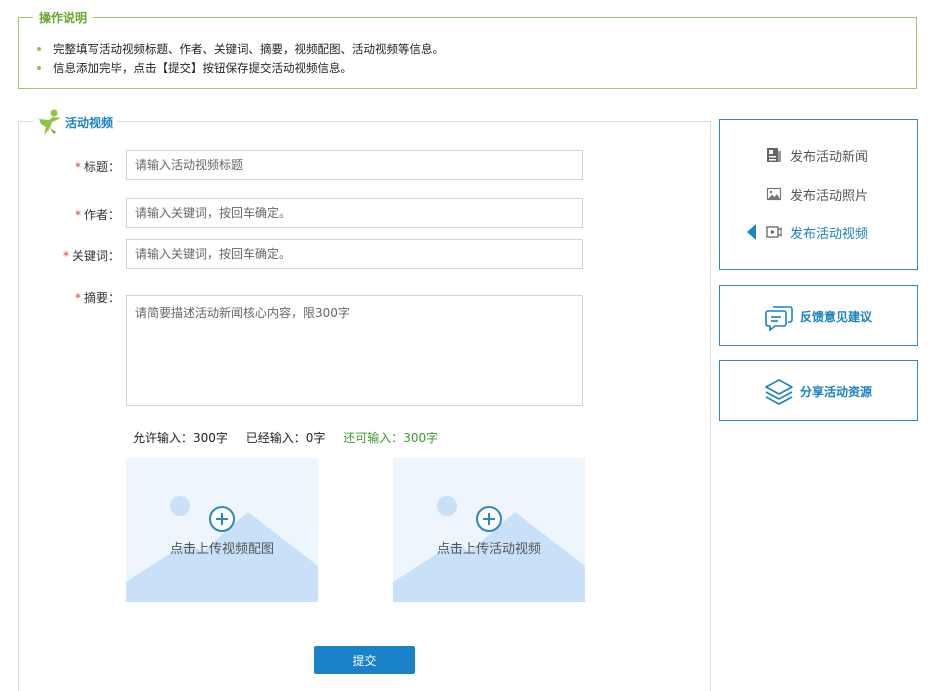  I want to click on sidebar-item-publish-news: 发布活动新闻, so click(818, 155).